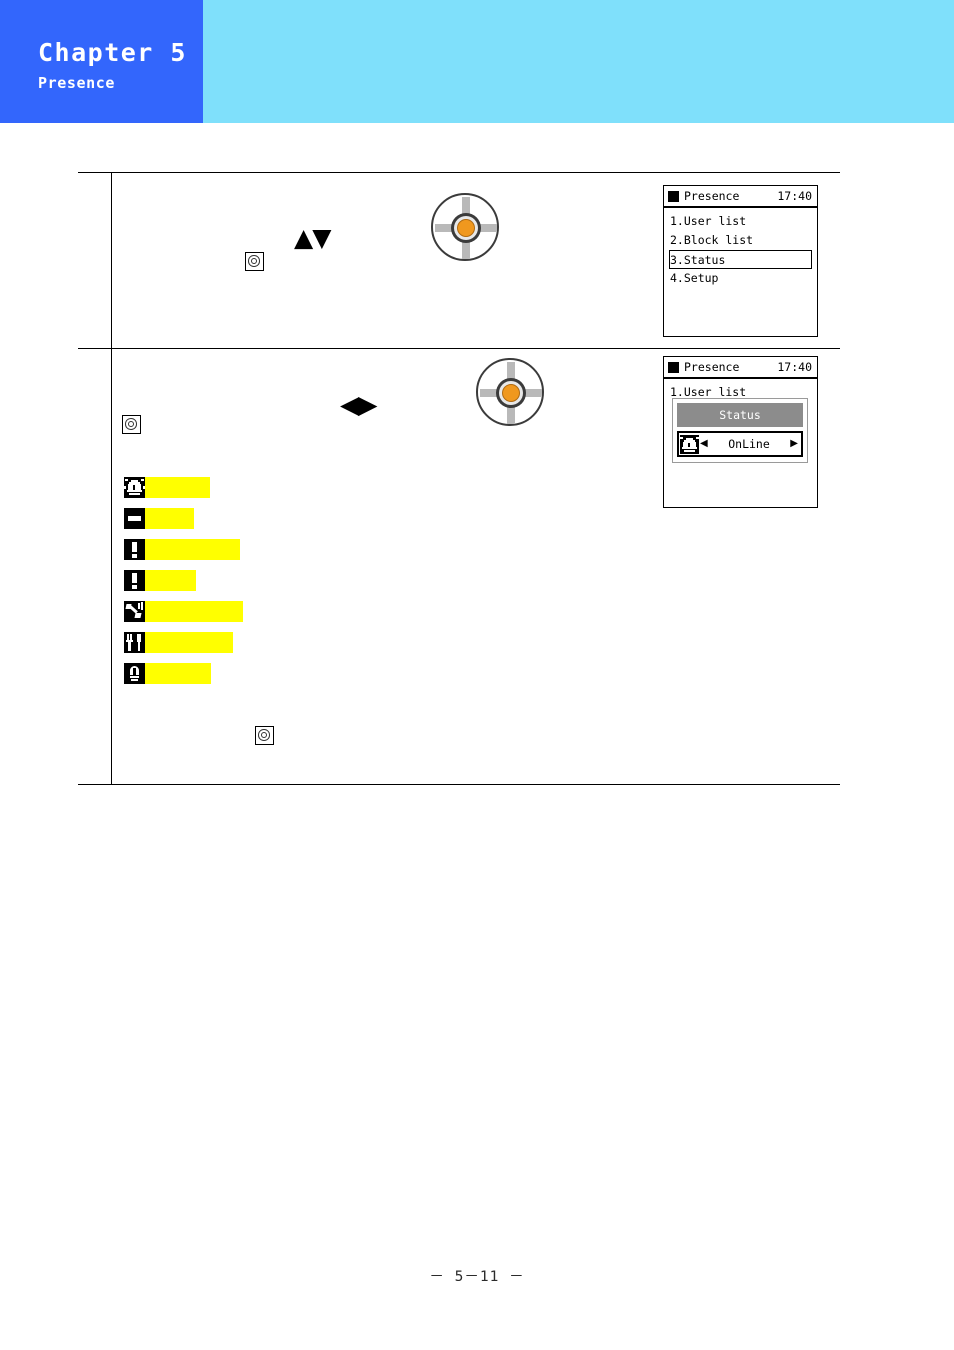  What do you see at coordinates (477, 61) in the screenshot?
I see `chapter-header-band: Chapter 5 Presence` at bounding box center [477, 61].